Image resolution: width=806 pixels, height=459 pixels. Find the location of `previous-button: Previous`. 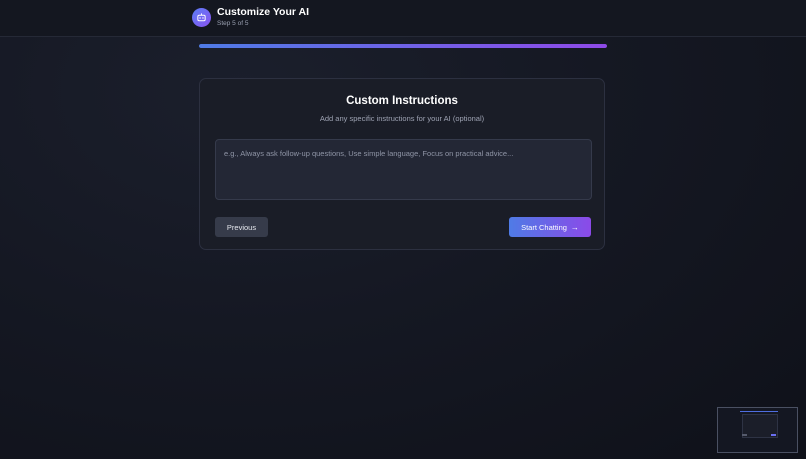

previous-button: Previous is located at coordinates (241, 227).